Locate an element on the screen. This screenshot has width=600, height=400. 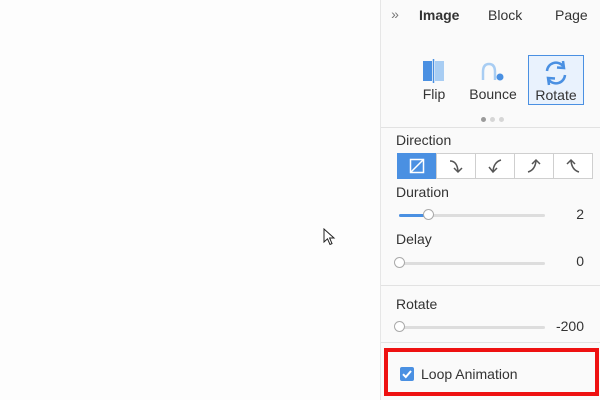
animation-rotate-button: Rotate is located at coordinates (556, 80).